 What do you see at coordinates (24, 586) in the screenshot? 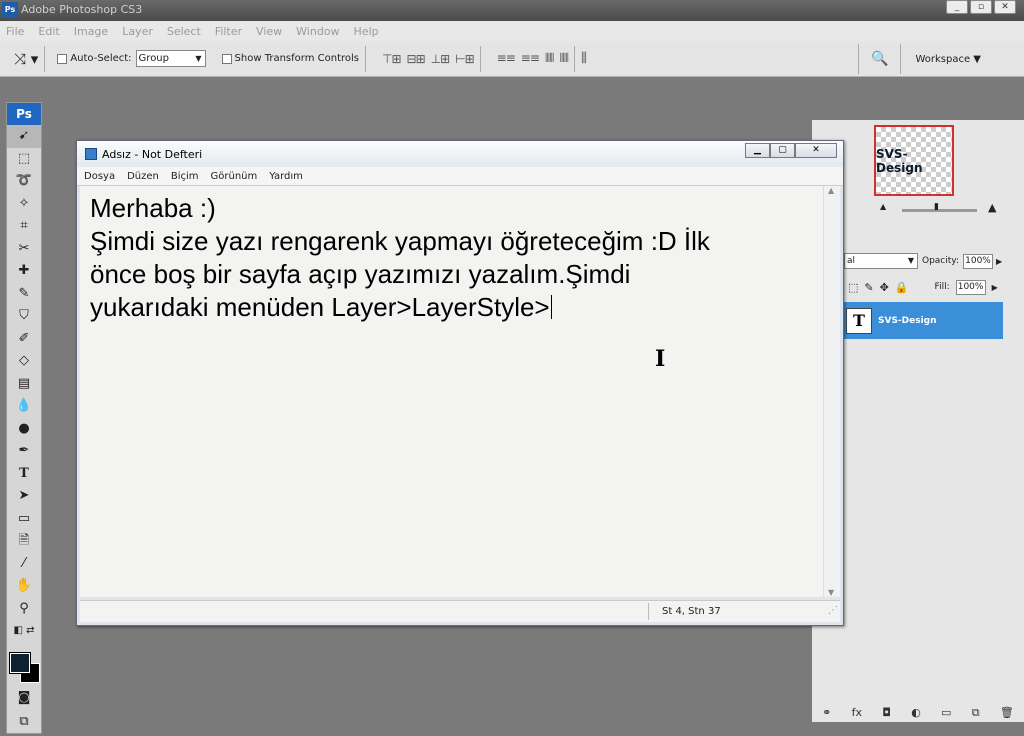
I see `hand-tool-icon: ✋` at bounding box center [24, 586].